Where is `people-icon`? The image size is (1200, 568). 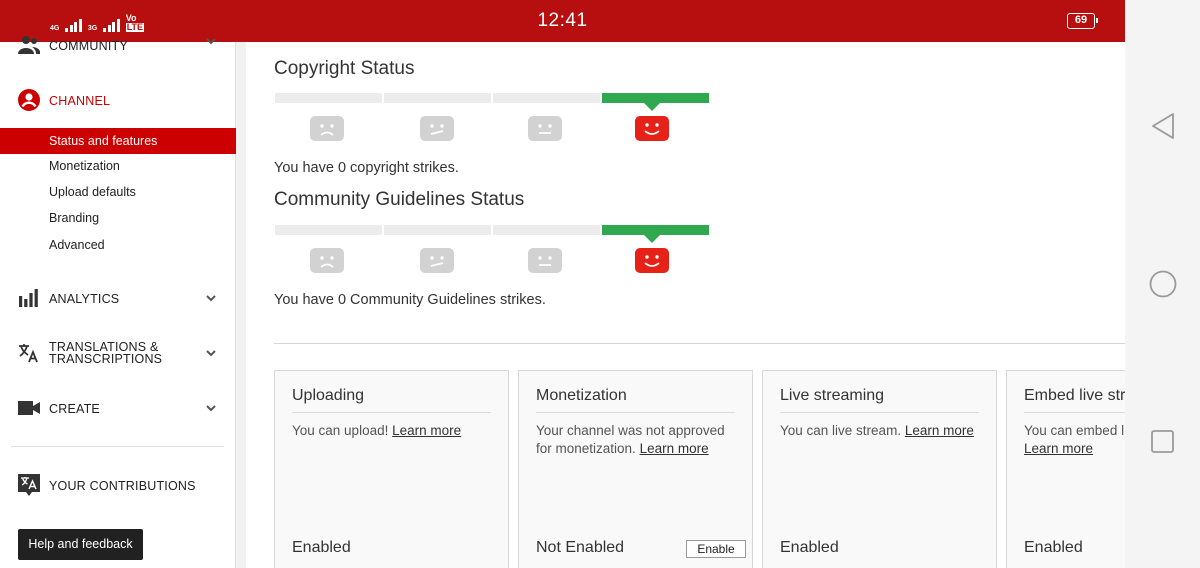 people-icon is located at coordinates (29, 46).